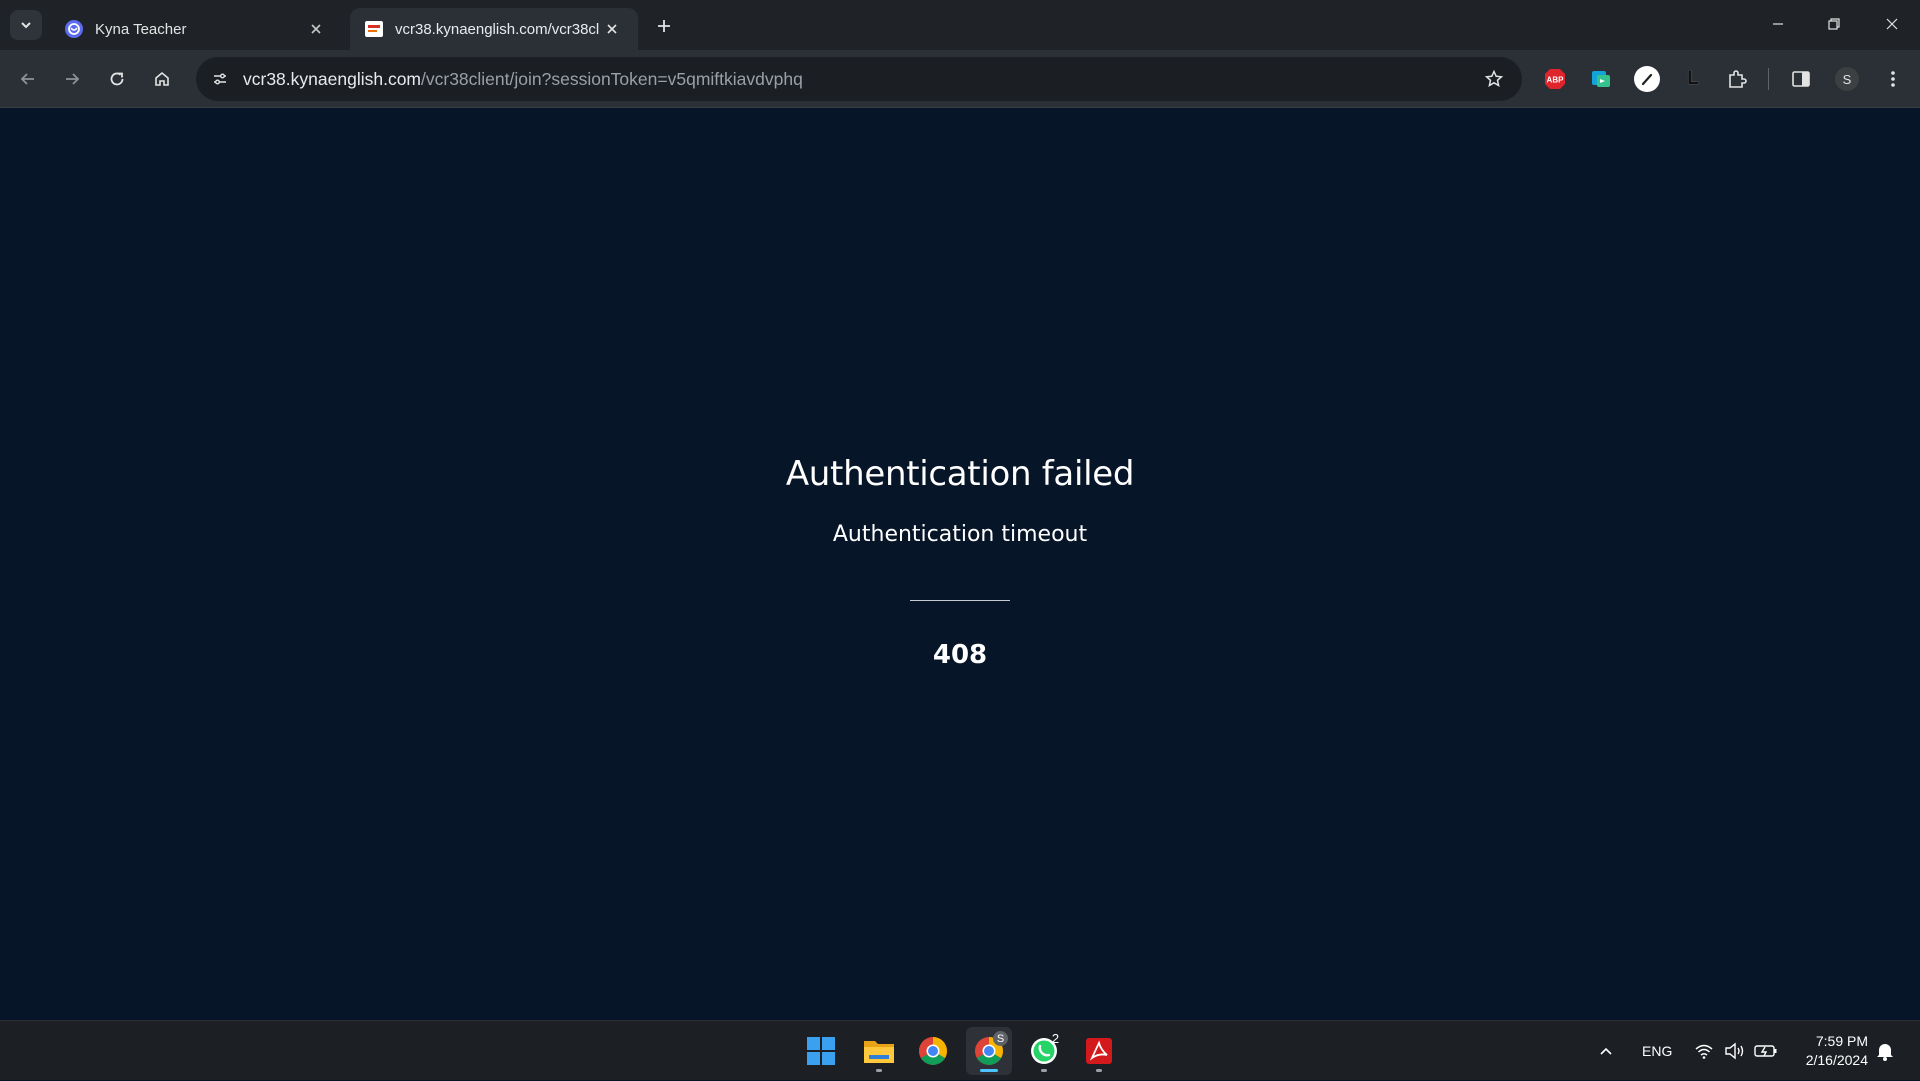 This screenshot has width=1920, height=1081. I want to click on minimize-button, so click(1778, 24).